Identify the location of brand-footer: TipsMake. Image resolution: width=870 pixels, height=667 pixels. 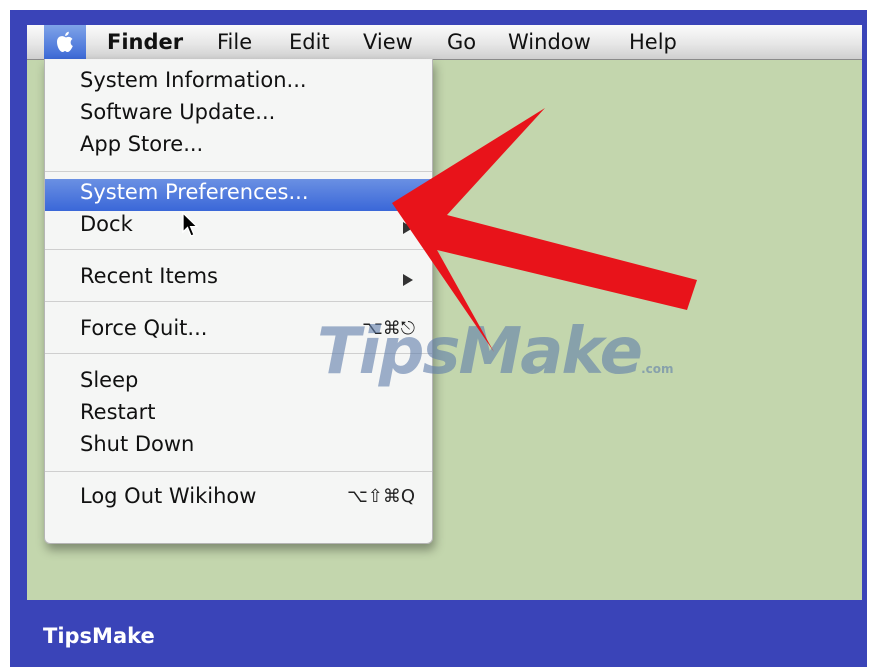
(99, 636).